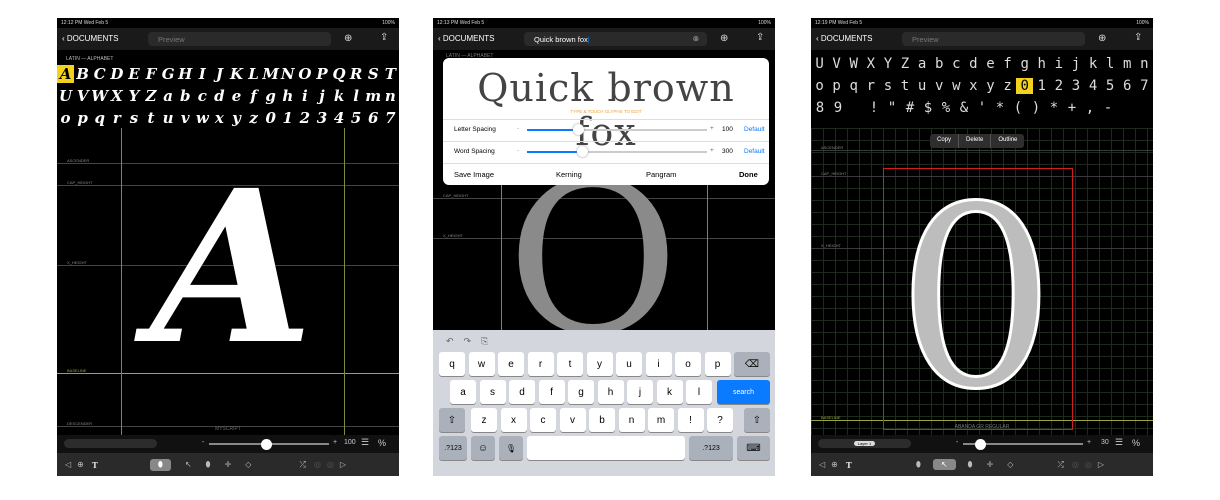 This screenshot has width=1220, height=500. I want to click on layer-pill, so click(110, 443).